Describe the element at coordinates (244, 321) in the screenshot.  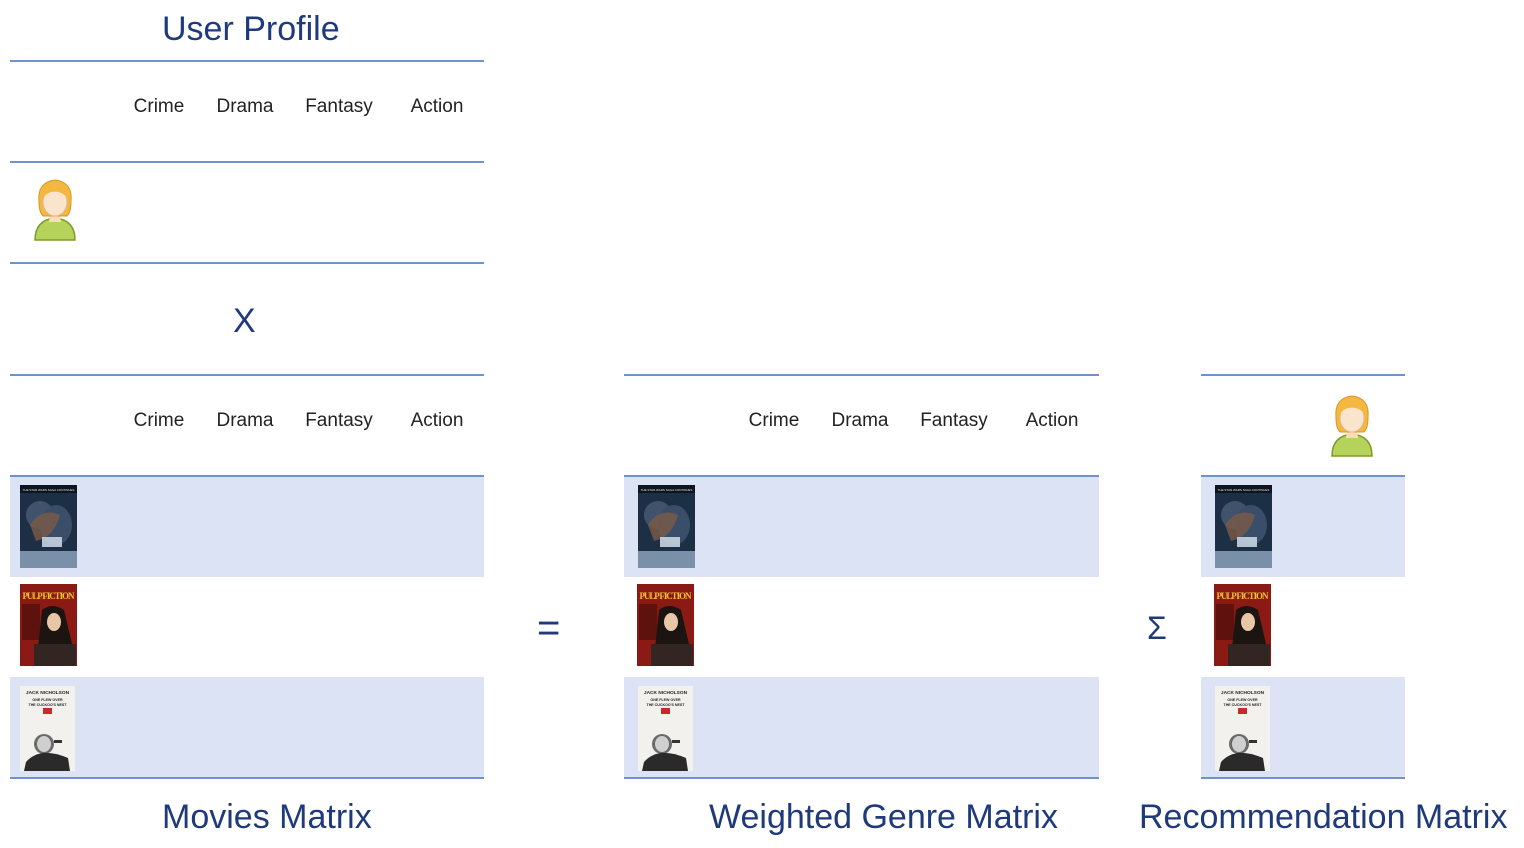
I see `multiply-operator: X` at that location.